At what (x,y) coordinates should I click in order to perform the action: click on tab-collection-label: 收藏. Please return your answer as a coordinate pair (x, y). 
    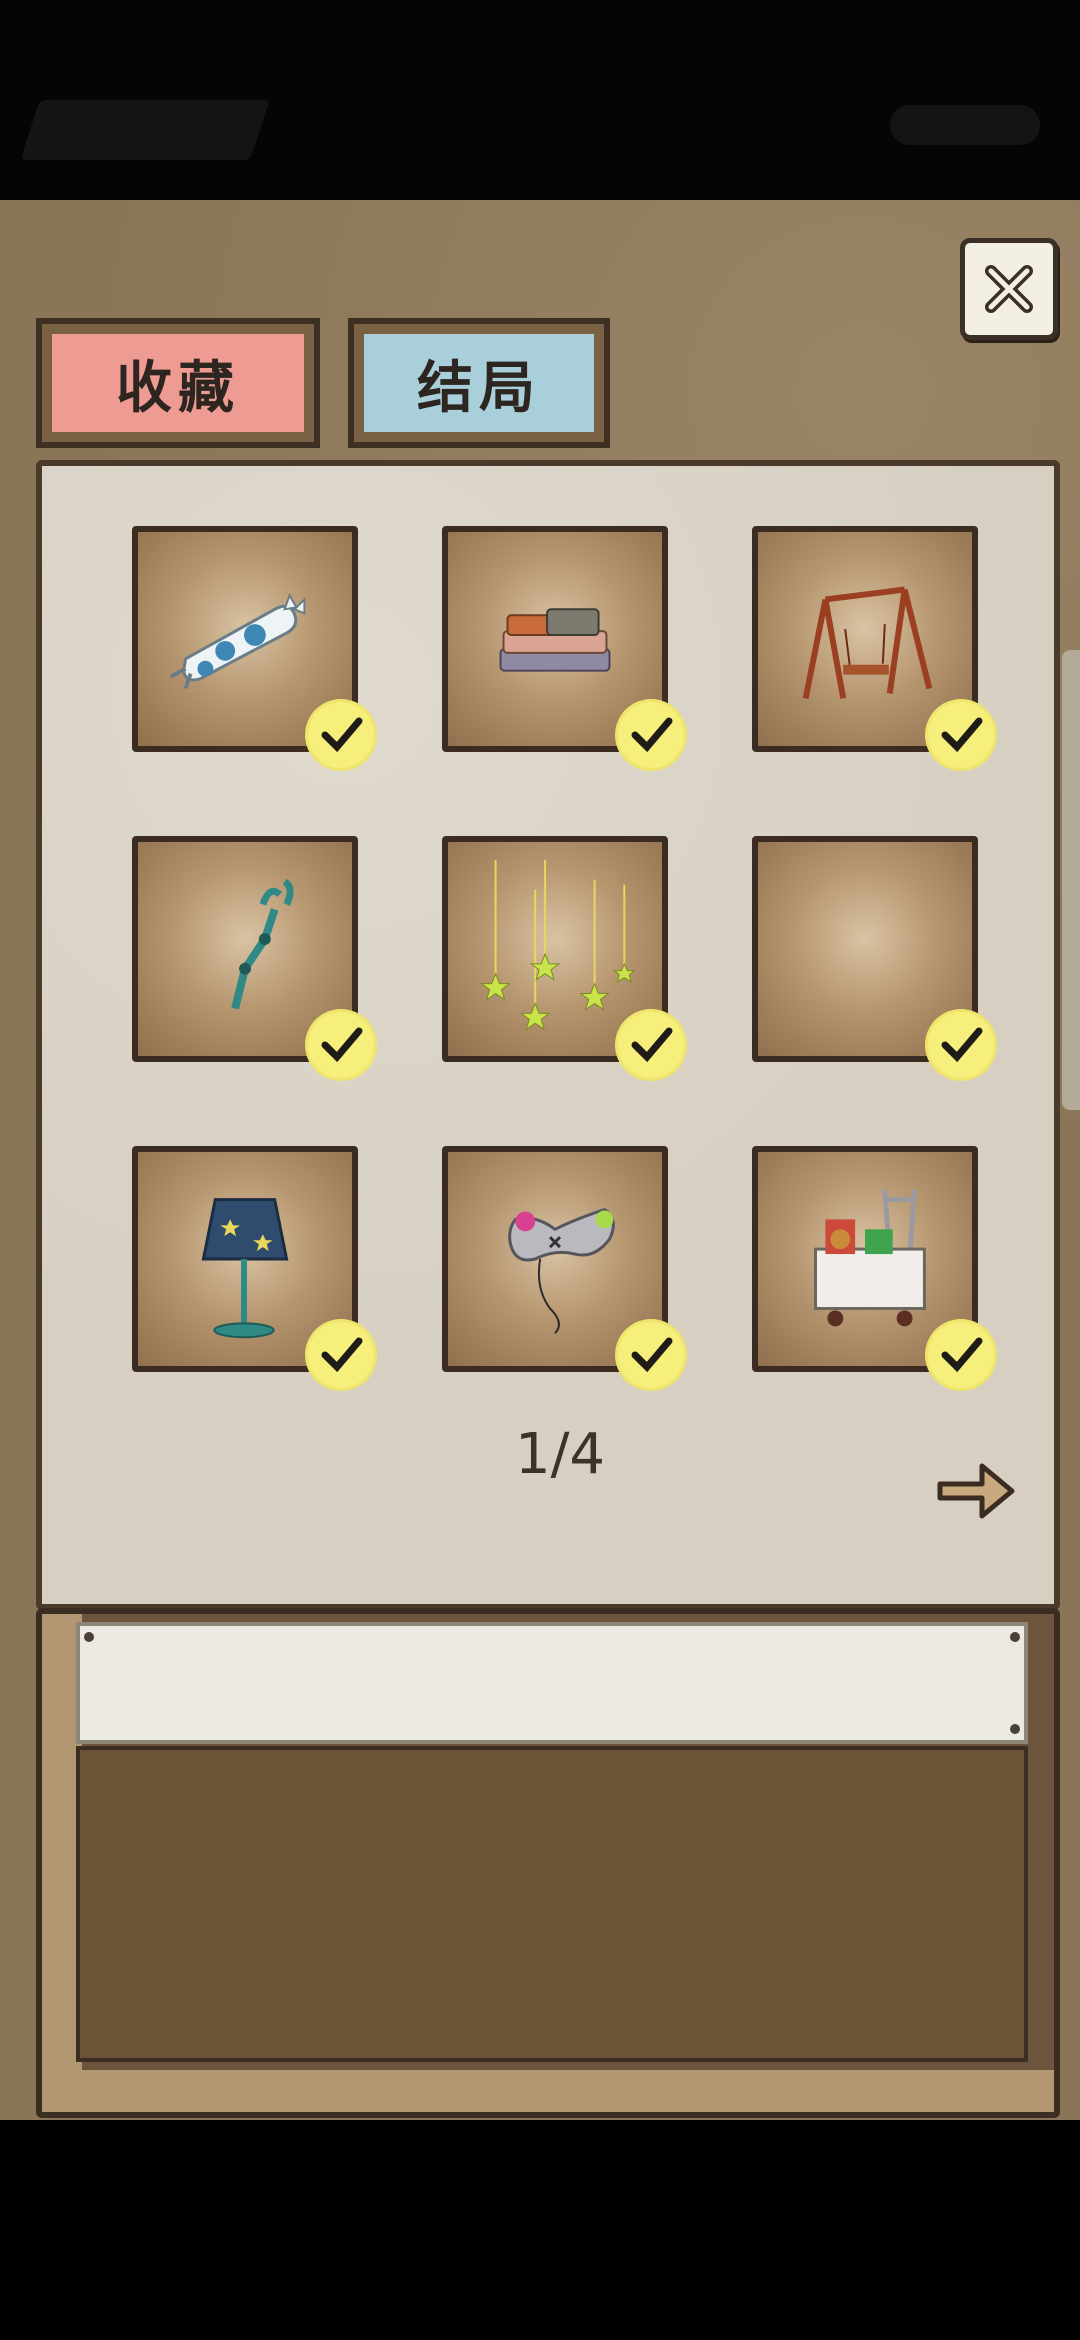
    Looking at the image, I should click on (178, 383).